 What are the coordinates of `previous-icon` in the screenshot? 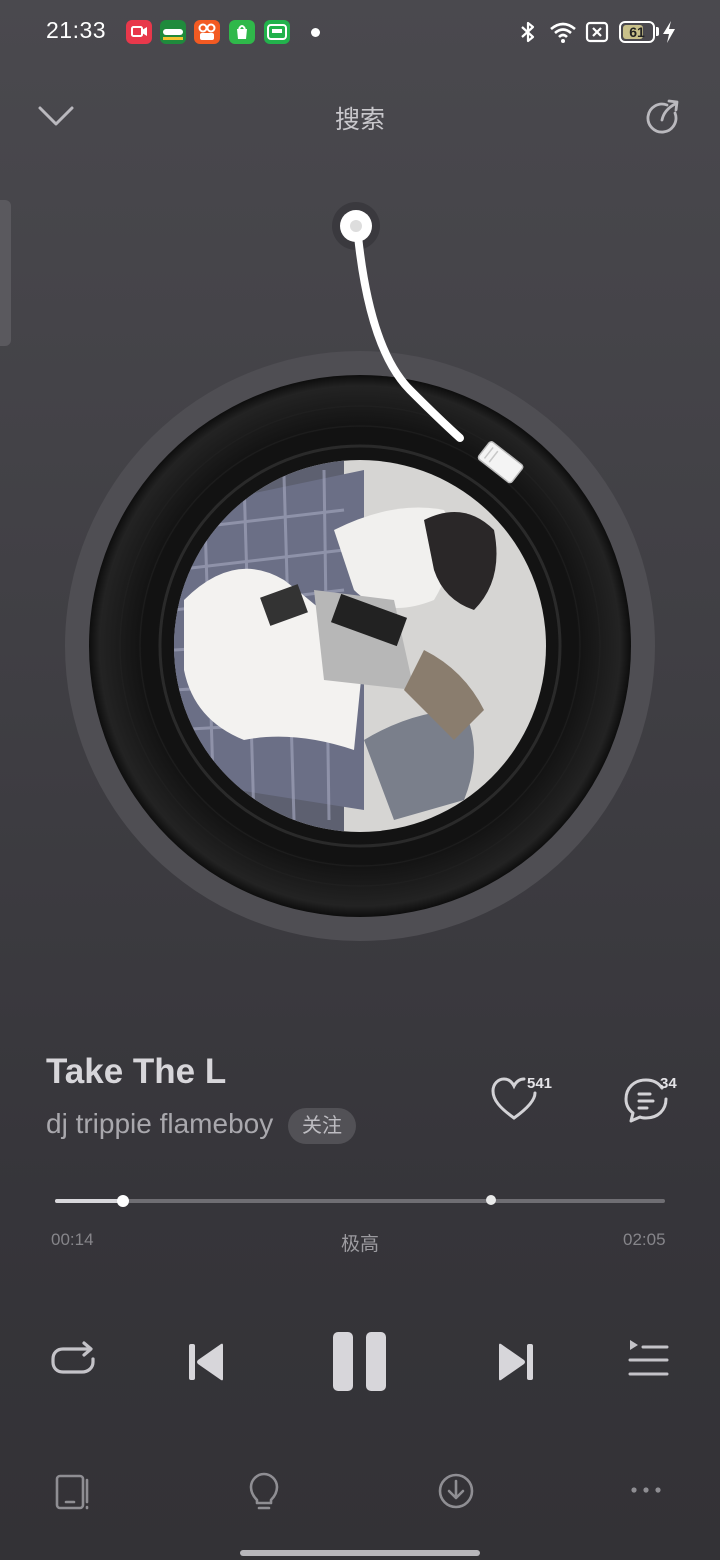 It's located at (206, 1362).